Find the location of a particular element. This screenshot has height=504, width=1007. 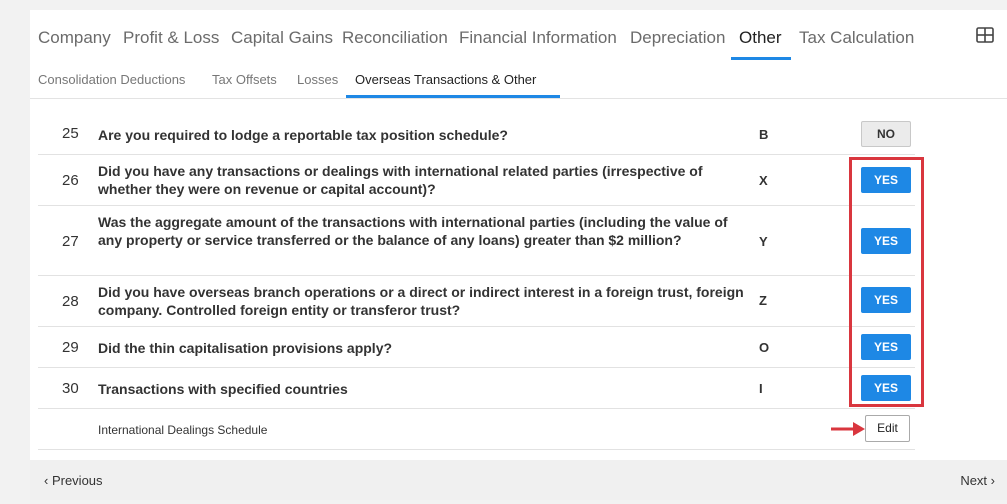

tab-depreciation: Depreciation is located at coordinates (677, 38).